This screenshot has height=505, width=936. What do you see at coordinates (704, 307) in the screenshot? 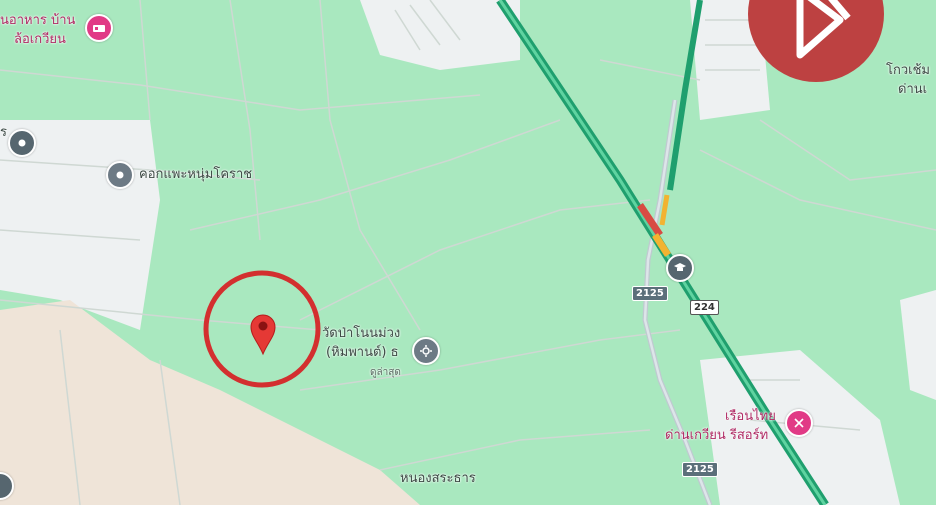
I see `road-shield-224: 224` at bounding box center [704, 307].